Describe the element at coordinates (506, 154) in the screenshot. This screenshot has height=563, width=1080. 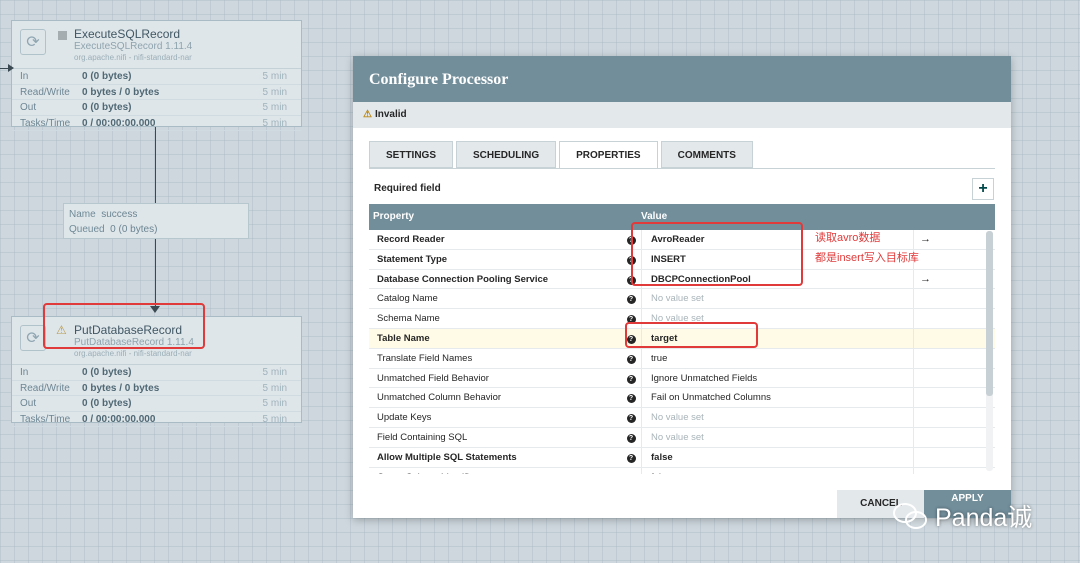
I see `tab-scheduling: SCHEDULING` at that location.